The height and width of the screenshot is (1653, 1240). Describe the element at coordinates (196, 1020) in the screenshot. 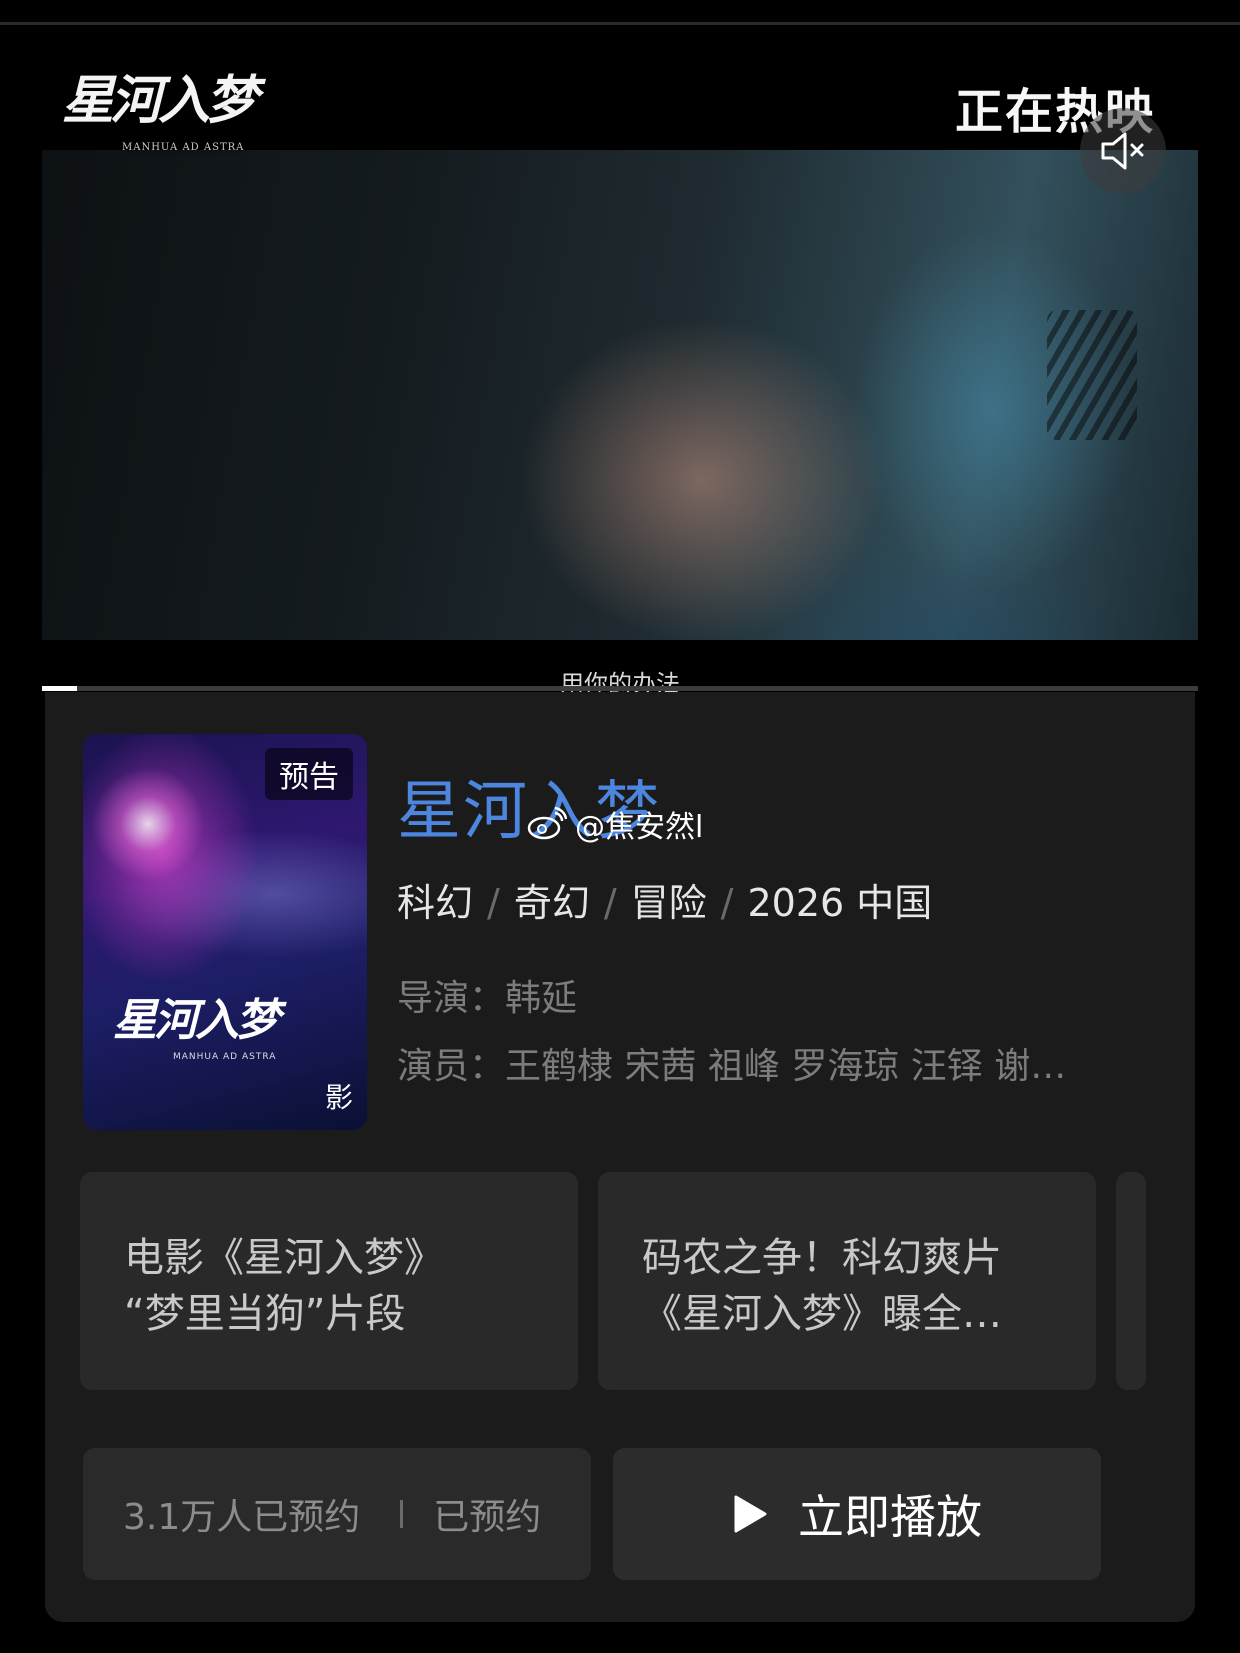

I see `poster-title-art: 星河入梦` at that location.